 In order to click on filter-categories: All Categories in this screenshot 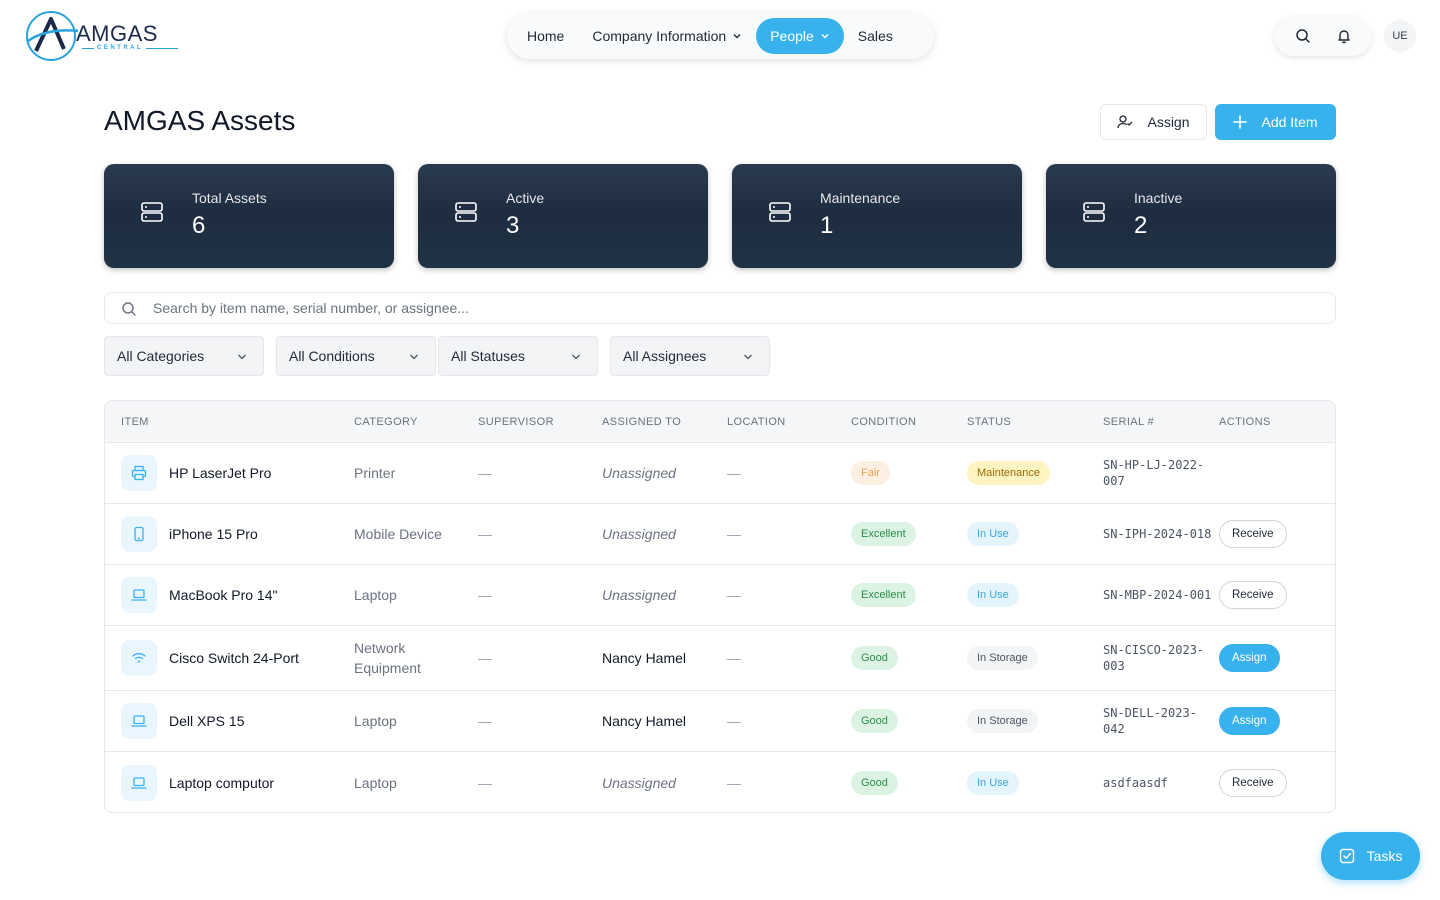, I will do `click(184, 356)`.